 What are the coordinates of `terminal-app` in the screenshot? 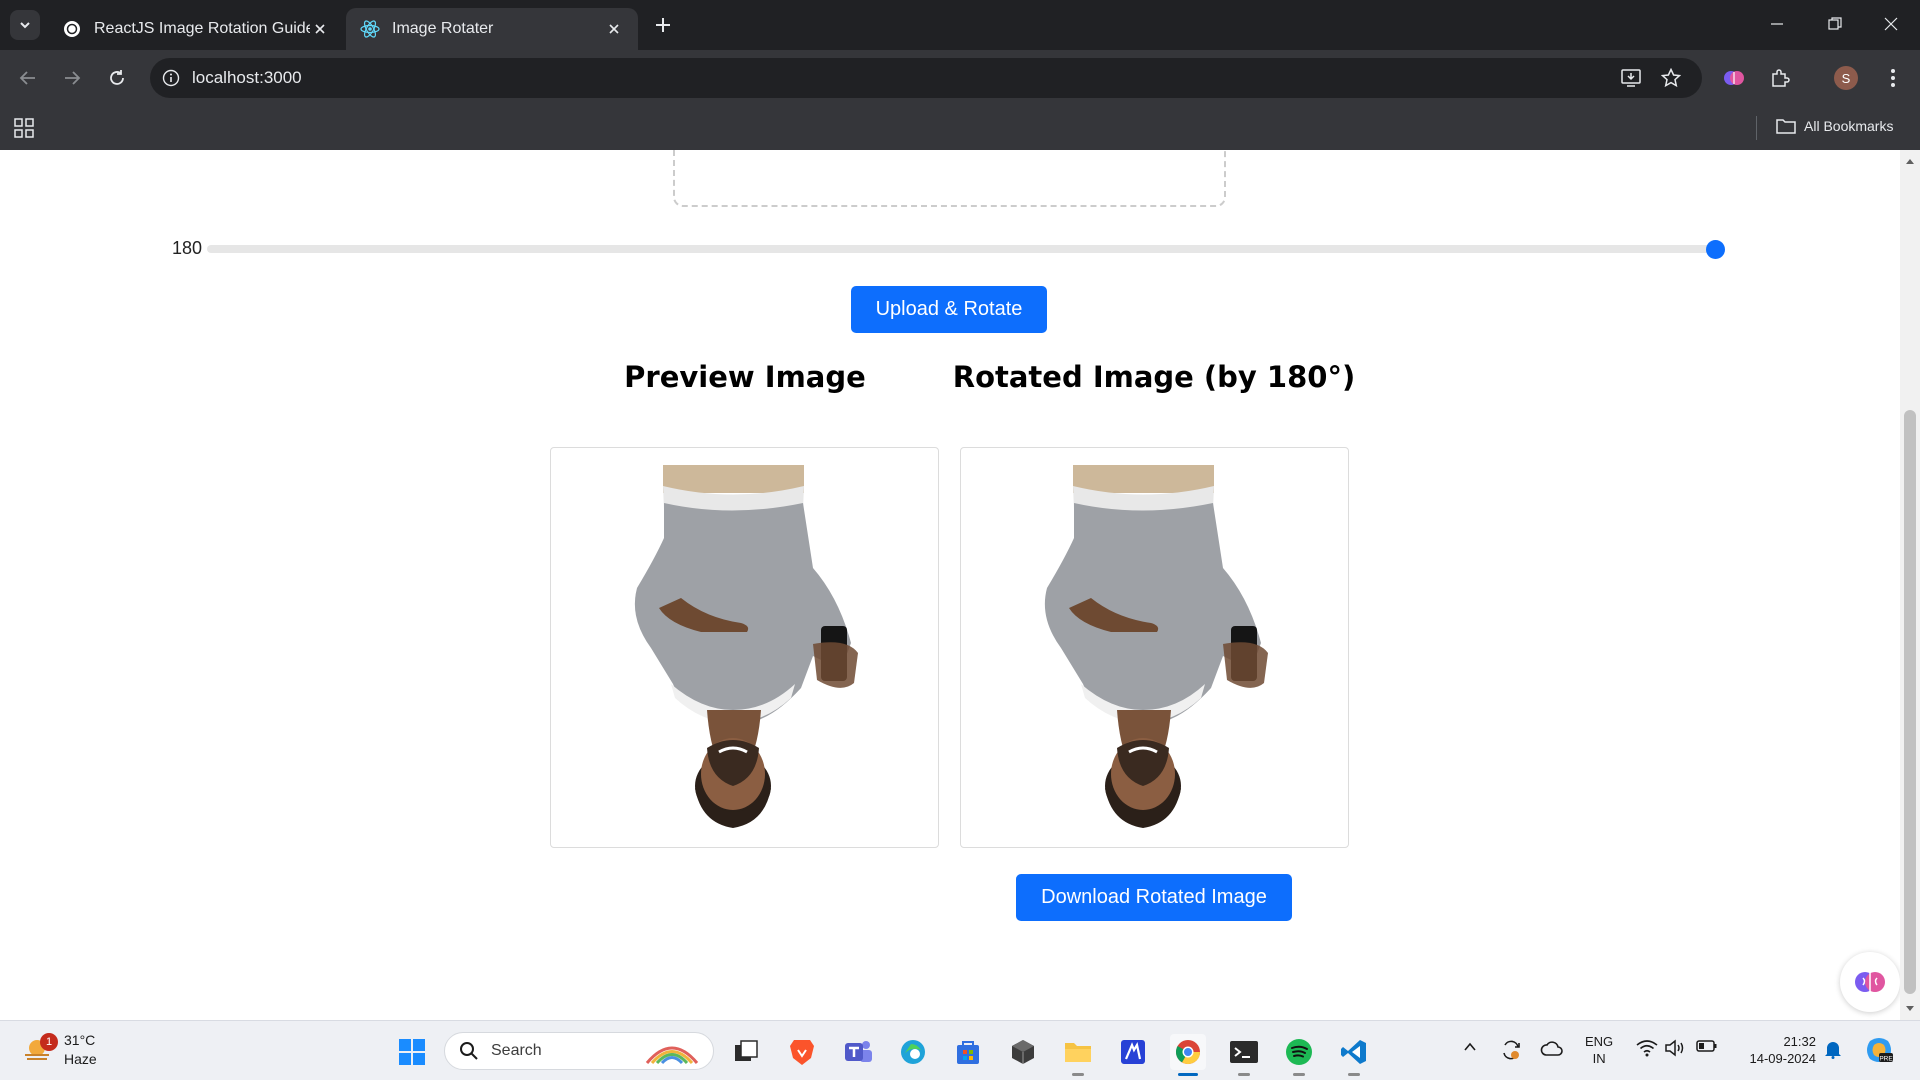 It's located at (1244, 1055).